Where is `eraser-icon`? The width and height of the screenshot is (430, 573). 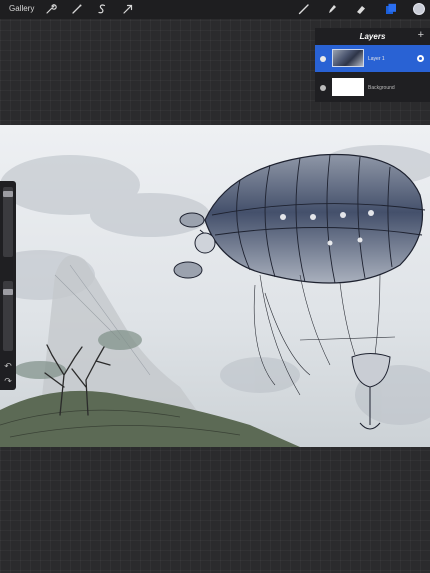 eraser-icon is located at coordinates (361, 9).